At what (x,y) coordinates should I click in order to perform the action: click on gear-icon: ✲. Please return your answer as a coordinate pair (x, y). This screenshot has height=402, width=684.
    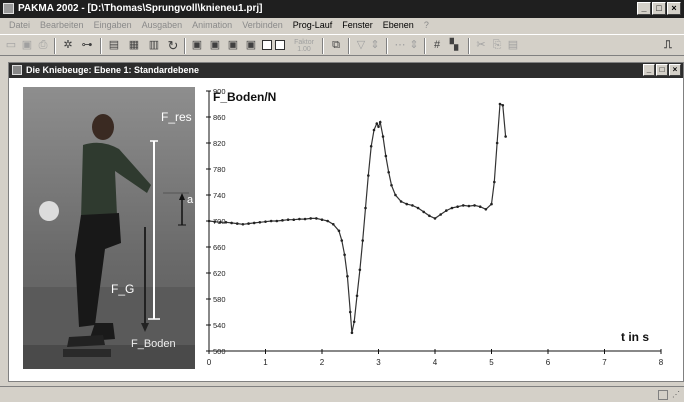
    Looking at the image, I should click on (68, 45).